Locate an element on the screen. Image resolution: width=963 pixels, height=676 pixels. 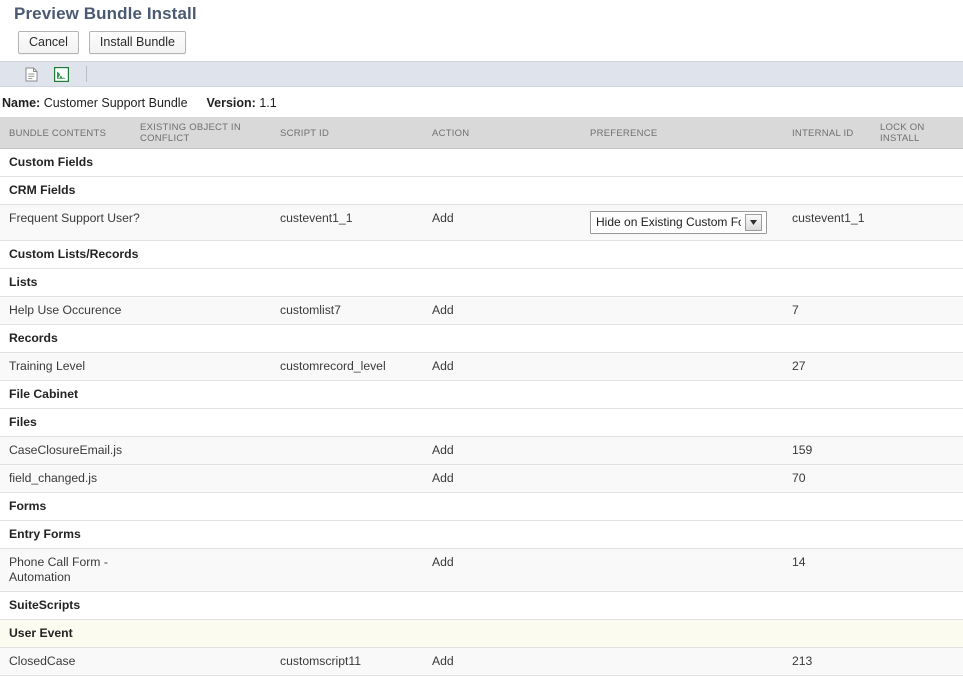
cell-script-id: custevent1_1 is located at coordinates (356, 222).